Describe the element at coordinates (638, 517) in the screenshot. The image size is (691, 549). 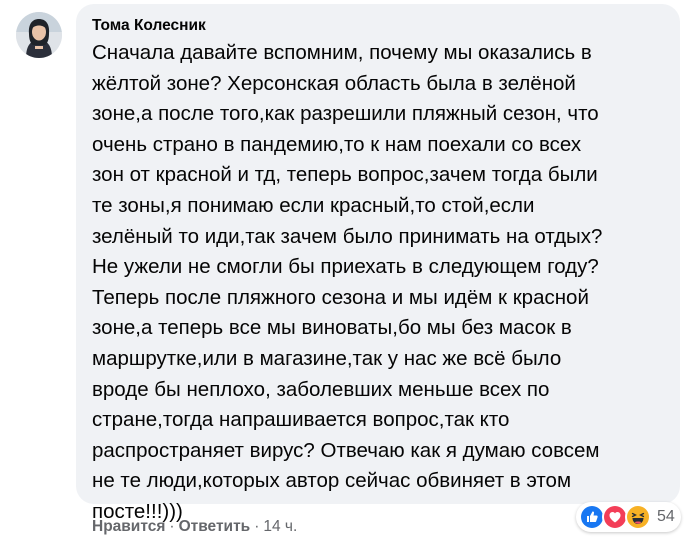
I see `haha-icon` at that location.